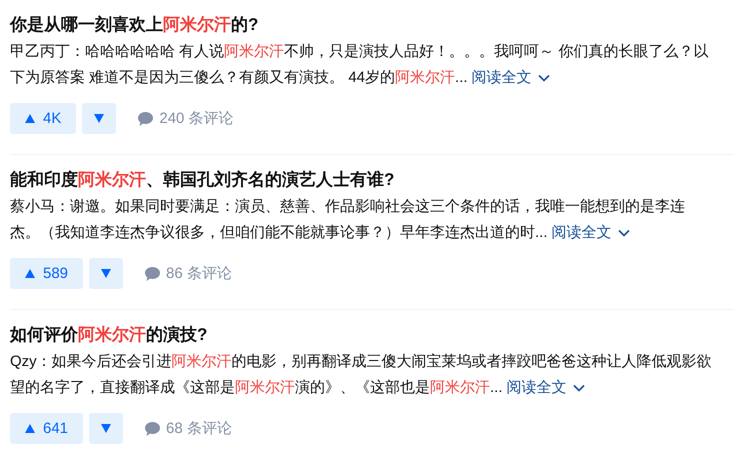 The width and height of the screenshot is (744, 470). I want to click on upvote-button: 589, so click(47, 273).